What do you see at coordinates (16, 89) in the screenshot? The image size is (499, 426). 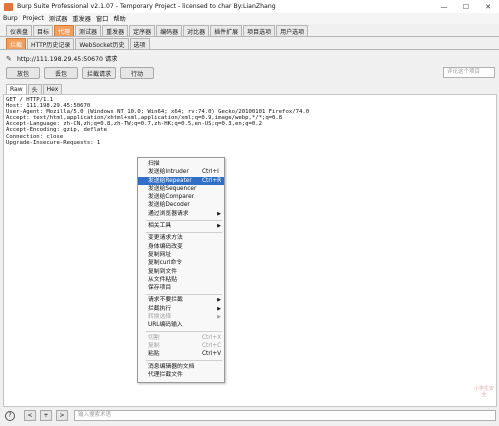 I see `tab-raw: Raw` at bounding box center [16, 89].